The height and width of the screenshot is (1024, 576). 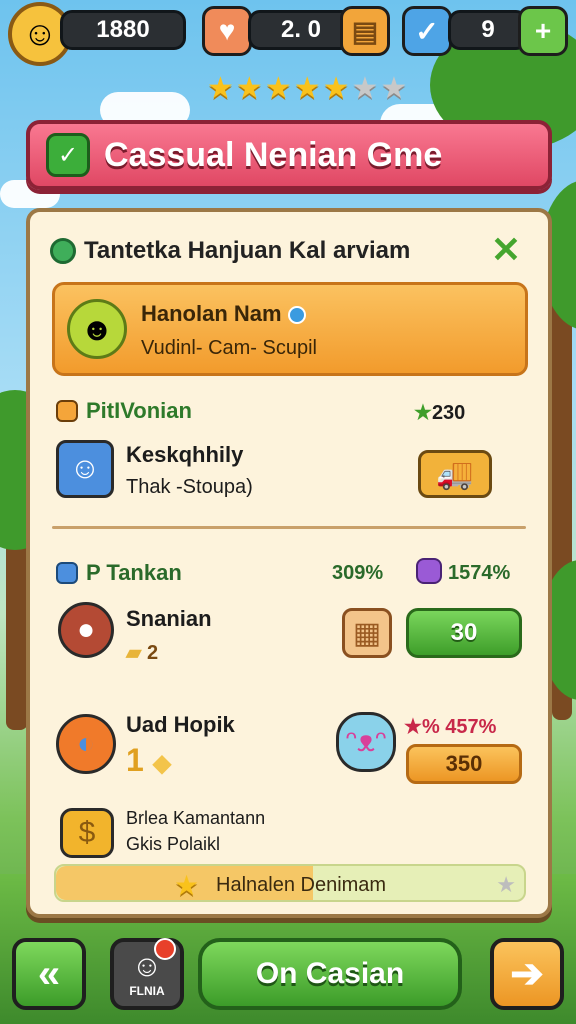 I want to click on shield-check-icon: ✓, so click(x=68, y=155).